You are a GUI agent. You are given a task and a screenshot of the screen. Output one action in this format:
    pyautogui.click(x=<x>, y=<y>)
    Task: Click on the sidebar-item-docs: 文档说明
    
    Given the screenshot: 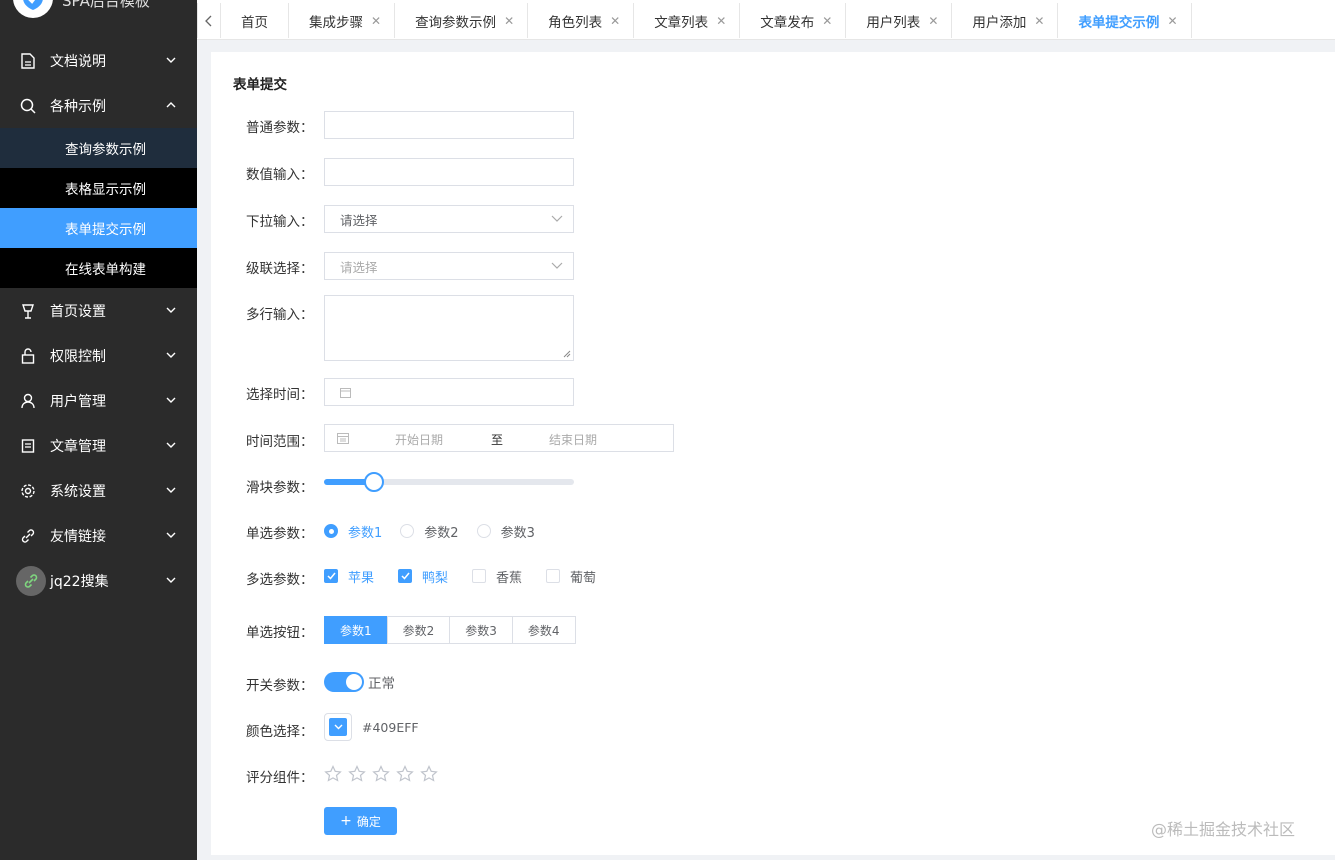 What is the action you would take?
    pyautogui.click(x=98, y=60)
    